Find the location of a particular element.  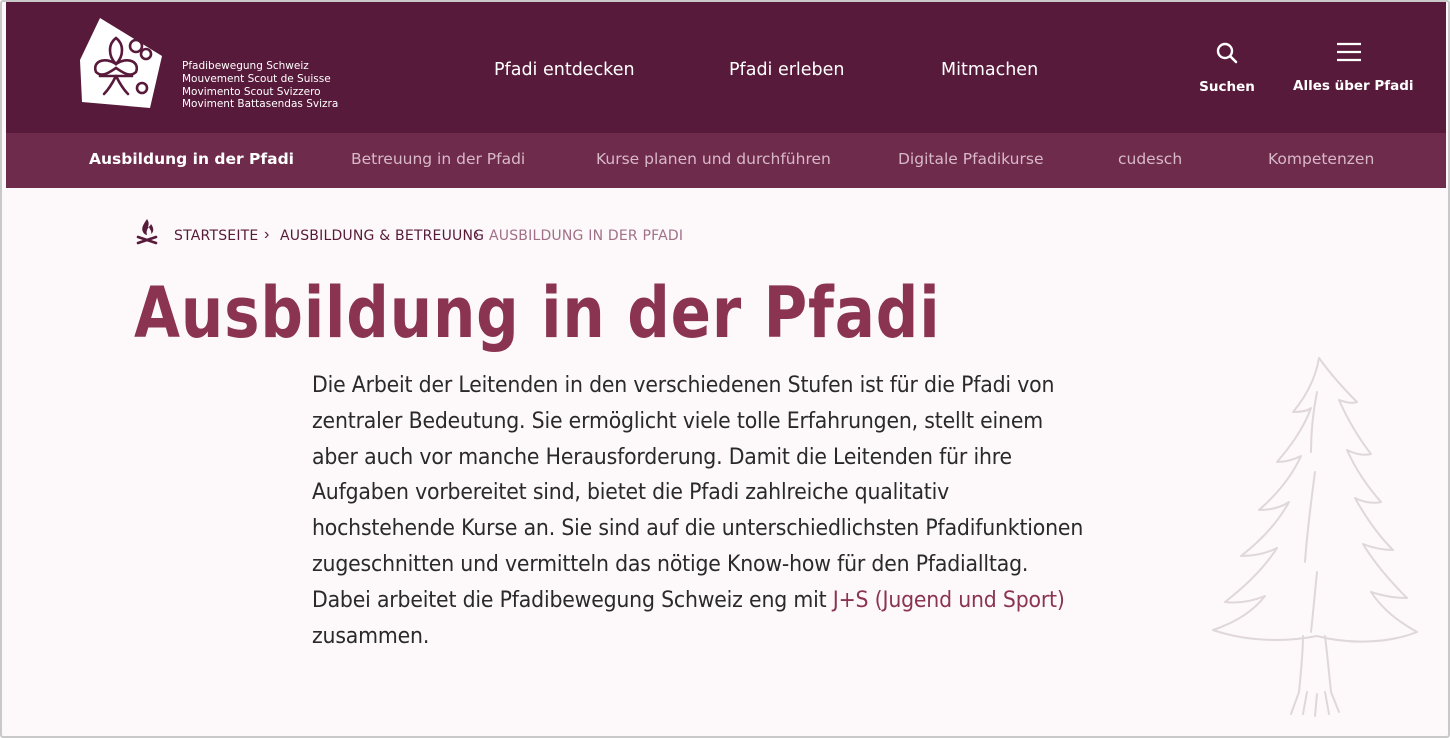

breadcrumb-ausbildung-betreuung: AUSBILDUNG & BETREUUNG is located at coordinates (382, 236).